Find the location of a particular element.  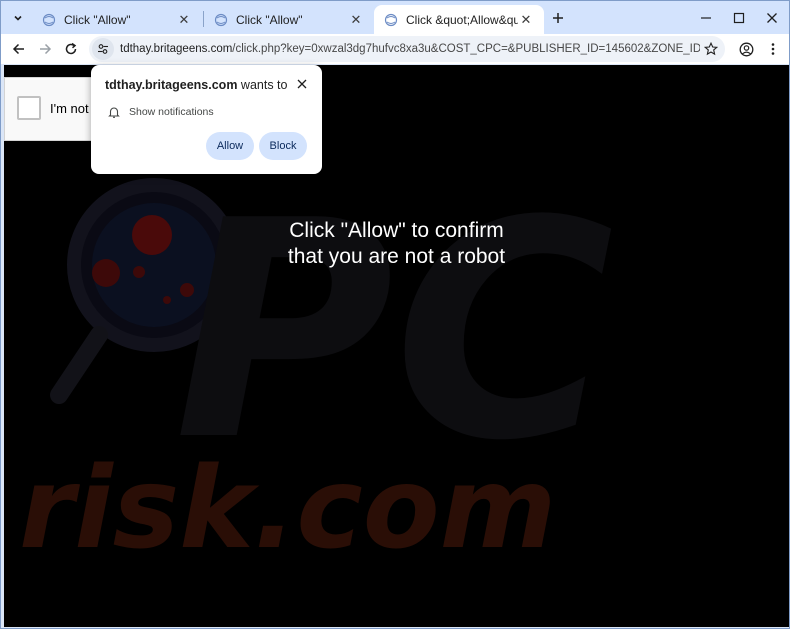

tab-title: Click &quot;Allow&quot; is located at coordinates (462, 19).